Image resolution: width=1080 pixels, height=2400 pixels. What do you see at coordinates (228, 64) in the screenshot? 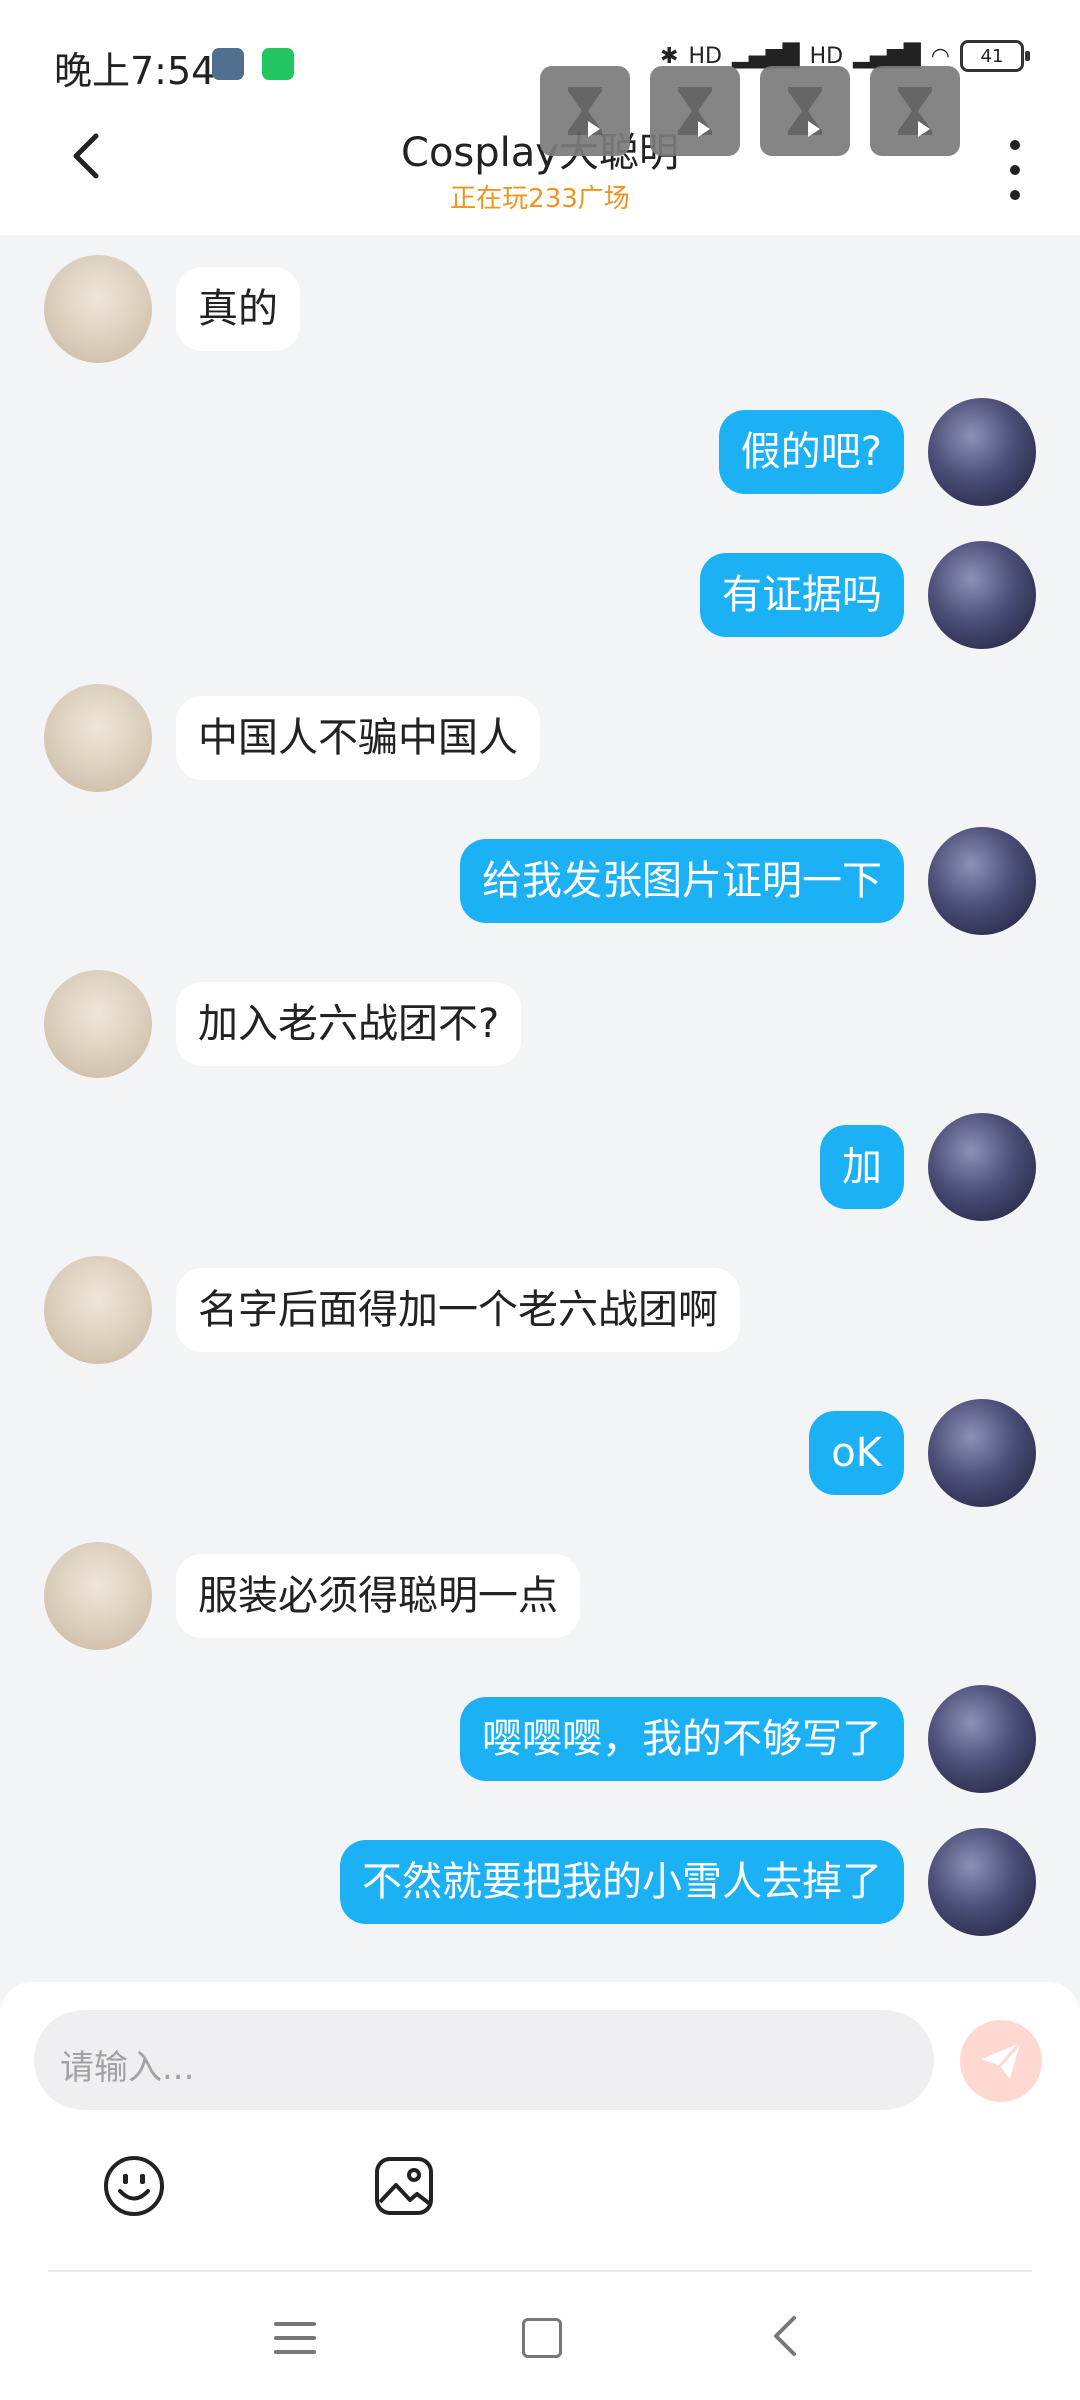
I see `settings-app-icon` at bounding box center [228, 64].